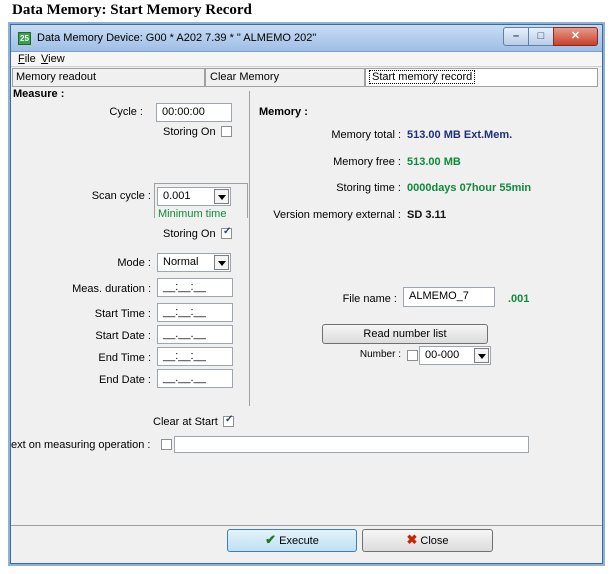  What do you see at coordinates (469, 188) in the screenshot?
I see `storing-time-value: 0000days 07hour 55min` at bounding box center [469, 188].